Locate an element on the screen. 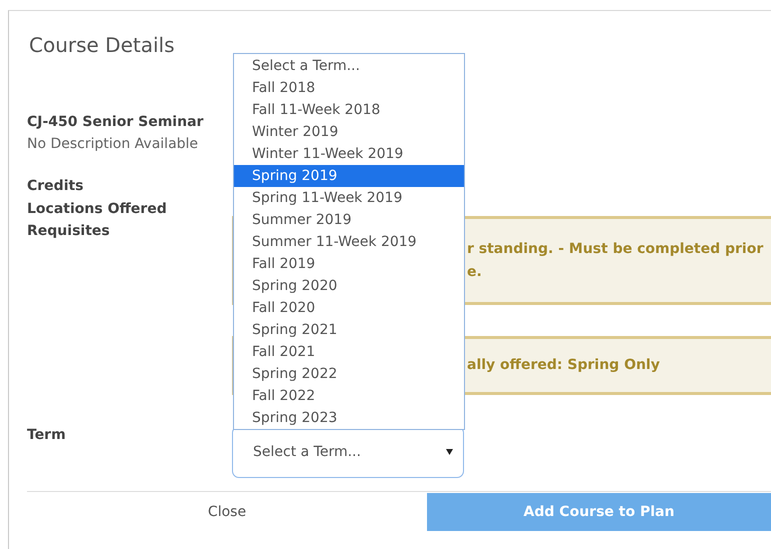  field-label: Requisites is located at coordinates (69, 231).